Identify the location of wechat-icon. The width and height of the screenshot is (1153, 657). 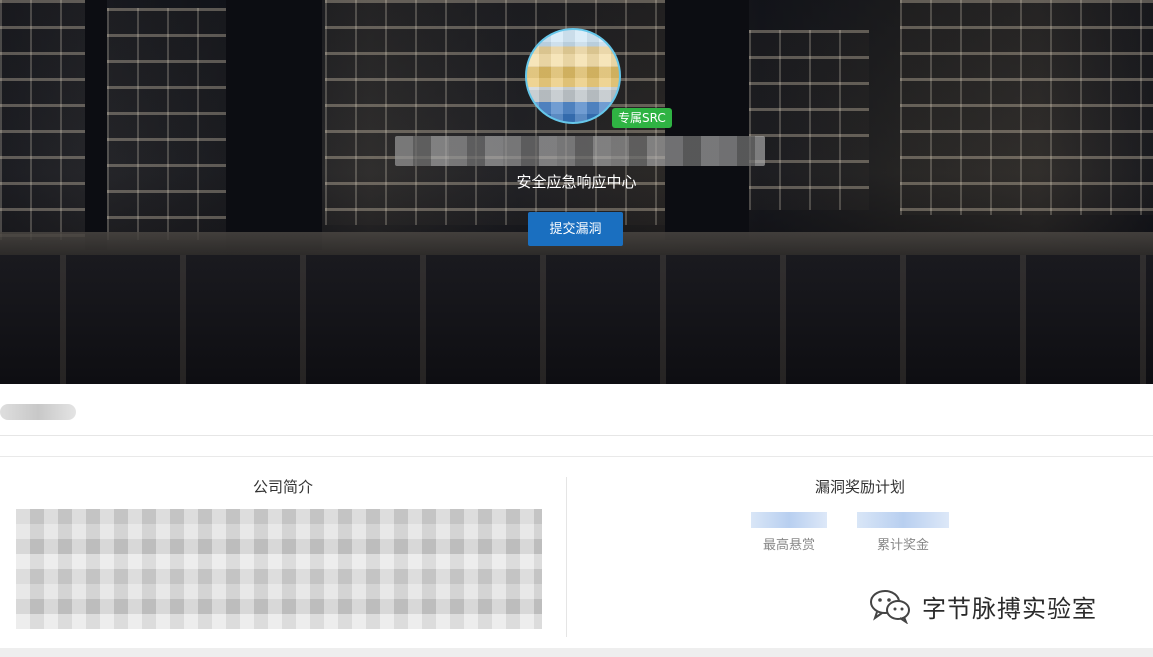
(890, 606).